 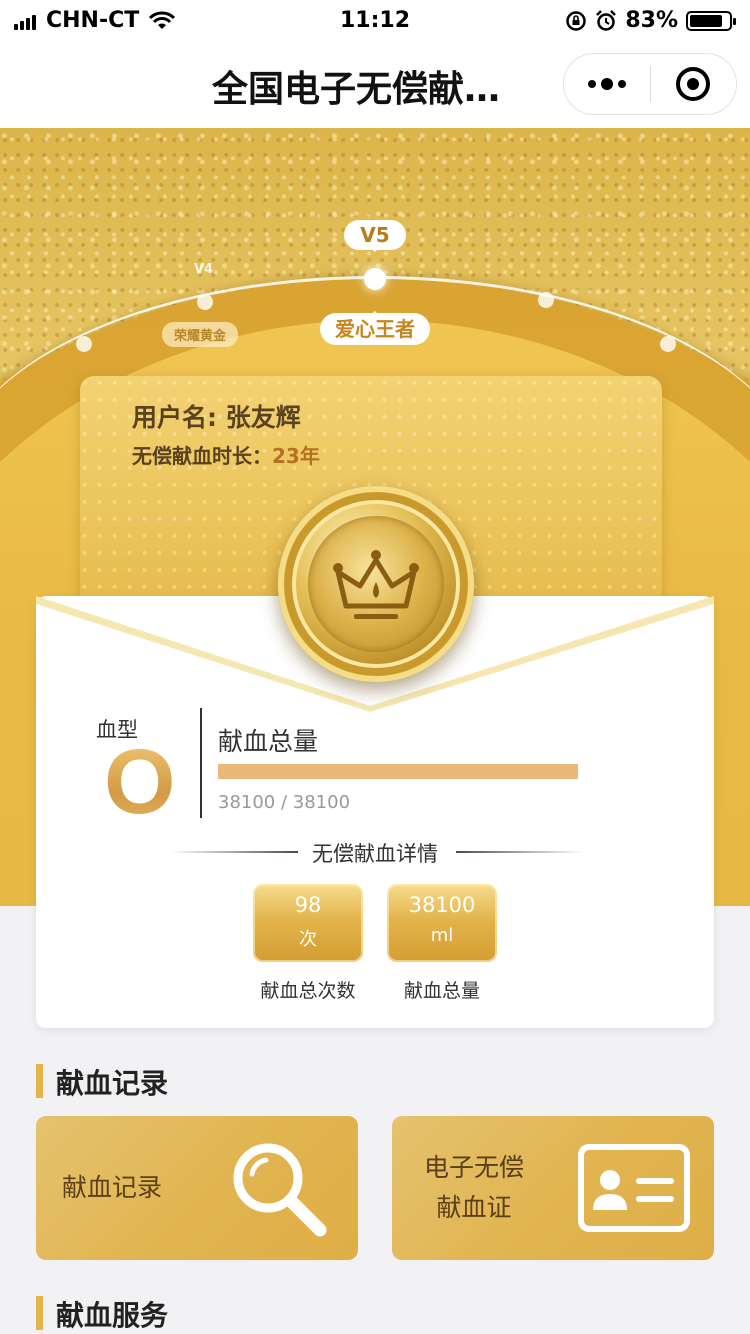 I want to click on status-right: 83%, so click(x=650, y=20).